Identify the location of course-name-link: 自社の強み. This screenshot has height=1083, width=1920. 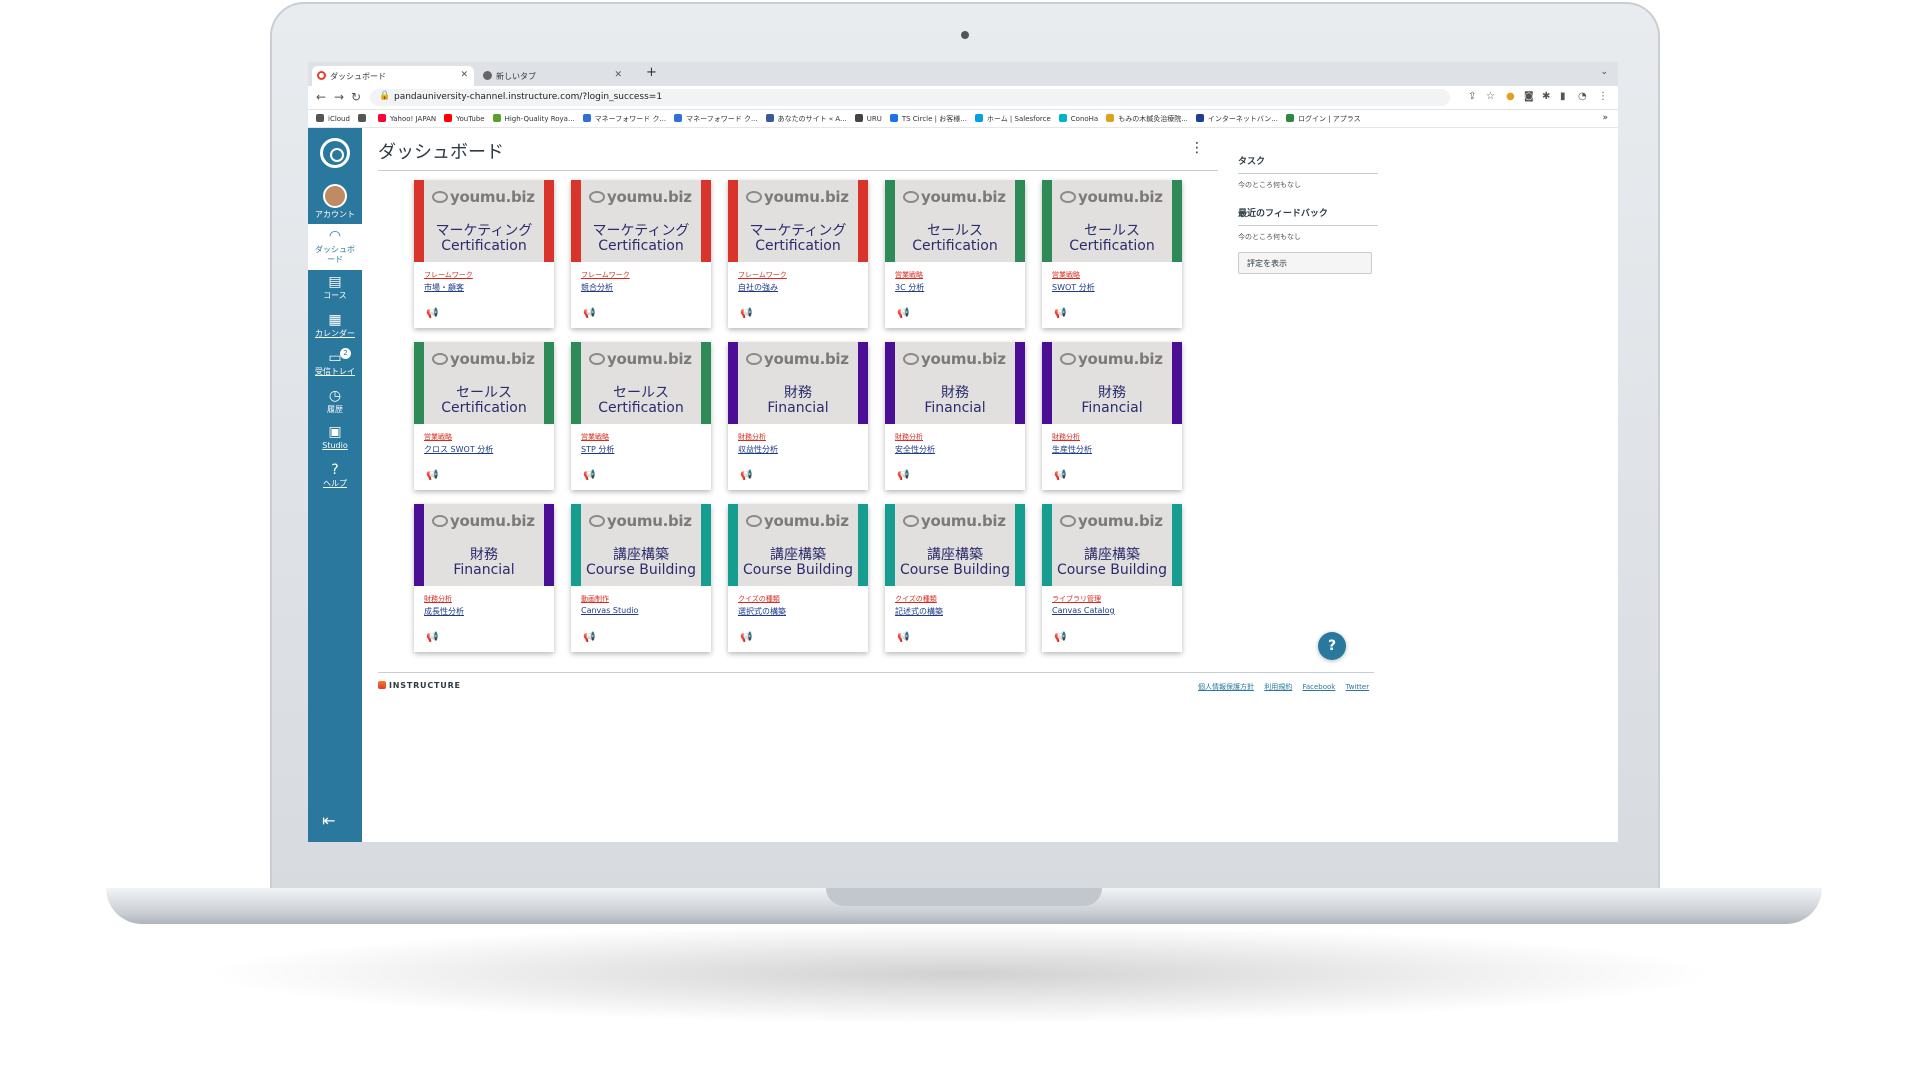
(758, 287).